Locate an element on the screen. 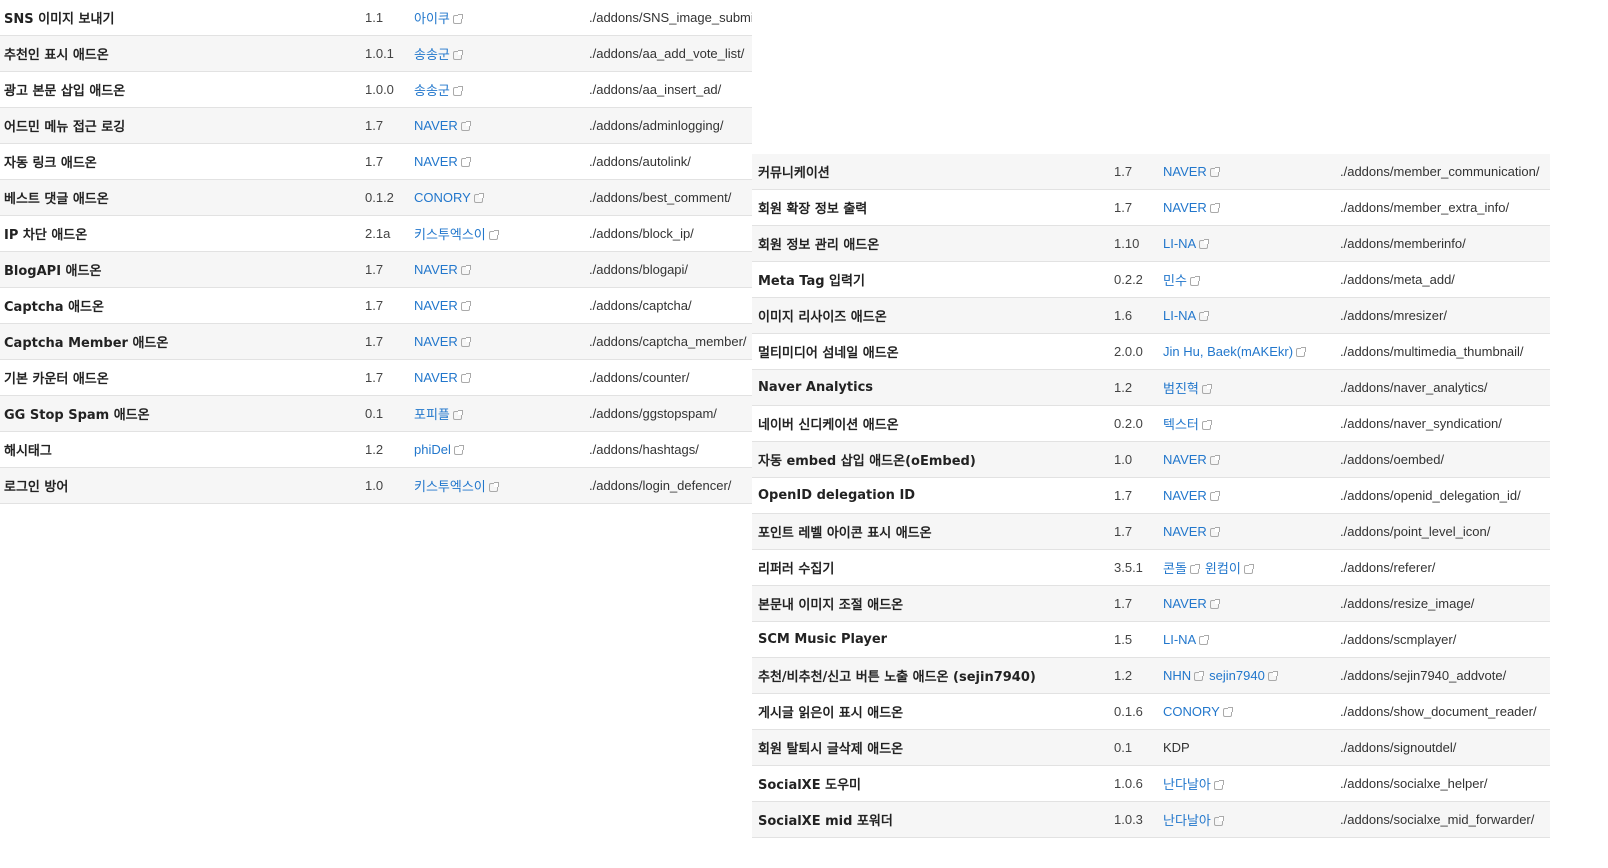 Image resolution: width=1608 pixels, height=868 pixels. addon-authors: LI-NA is located at coordinates (1251, 639).